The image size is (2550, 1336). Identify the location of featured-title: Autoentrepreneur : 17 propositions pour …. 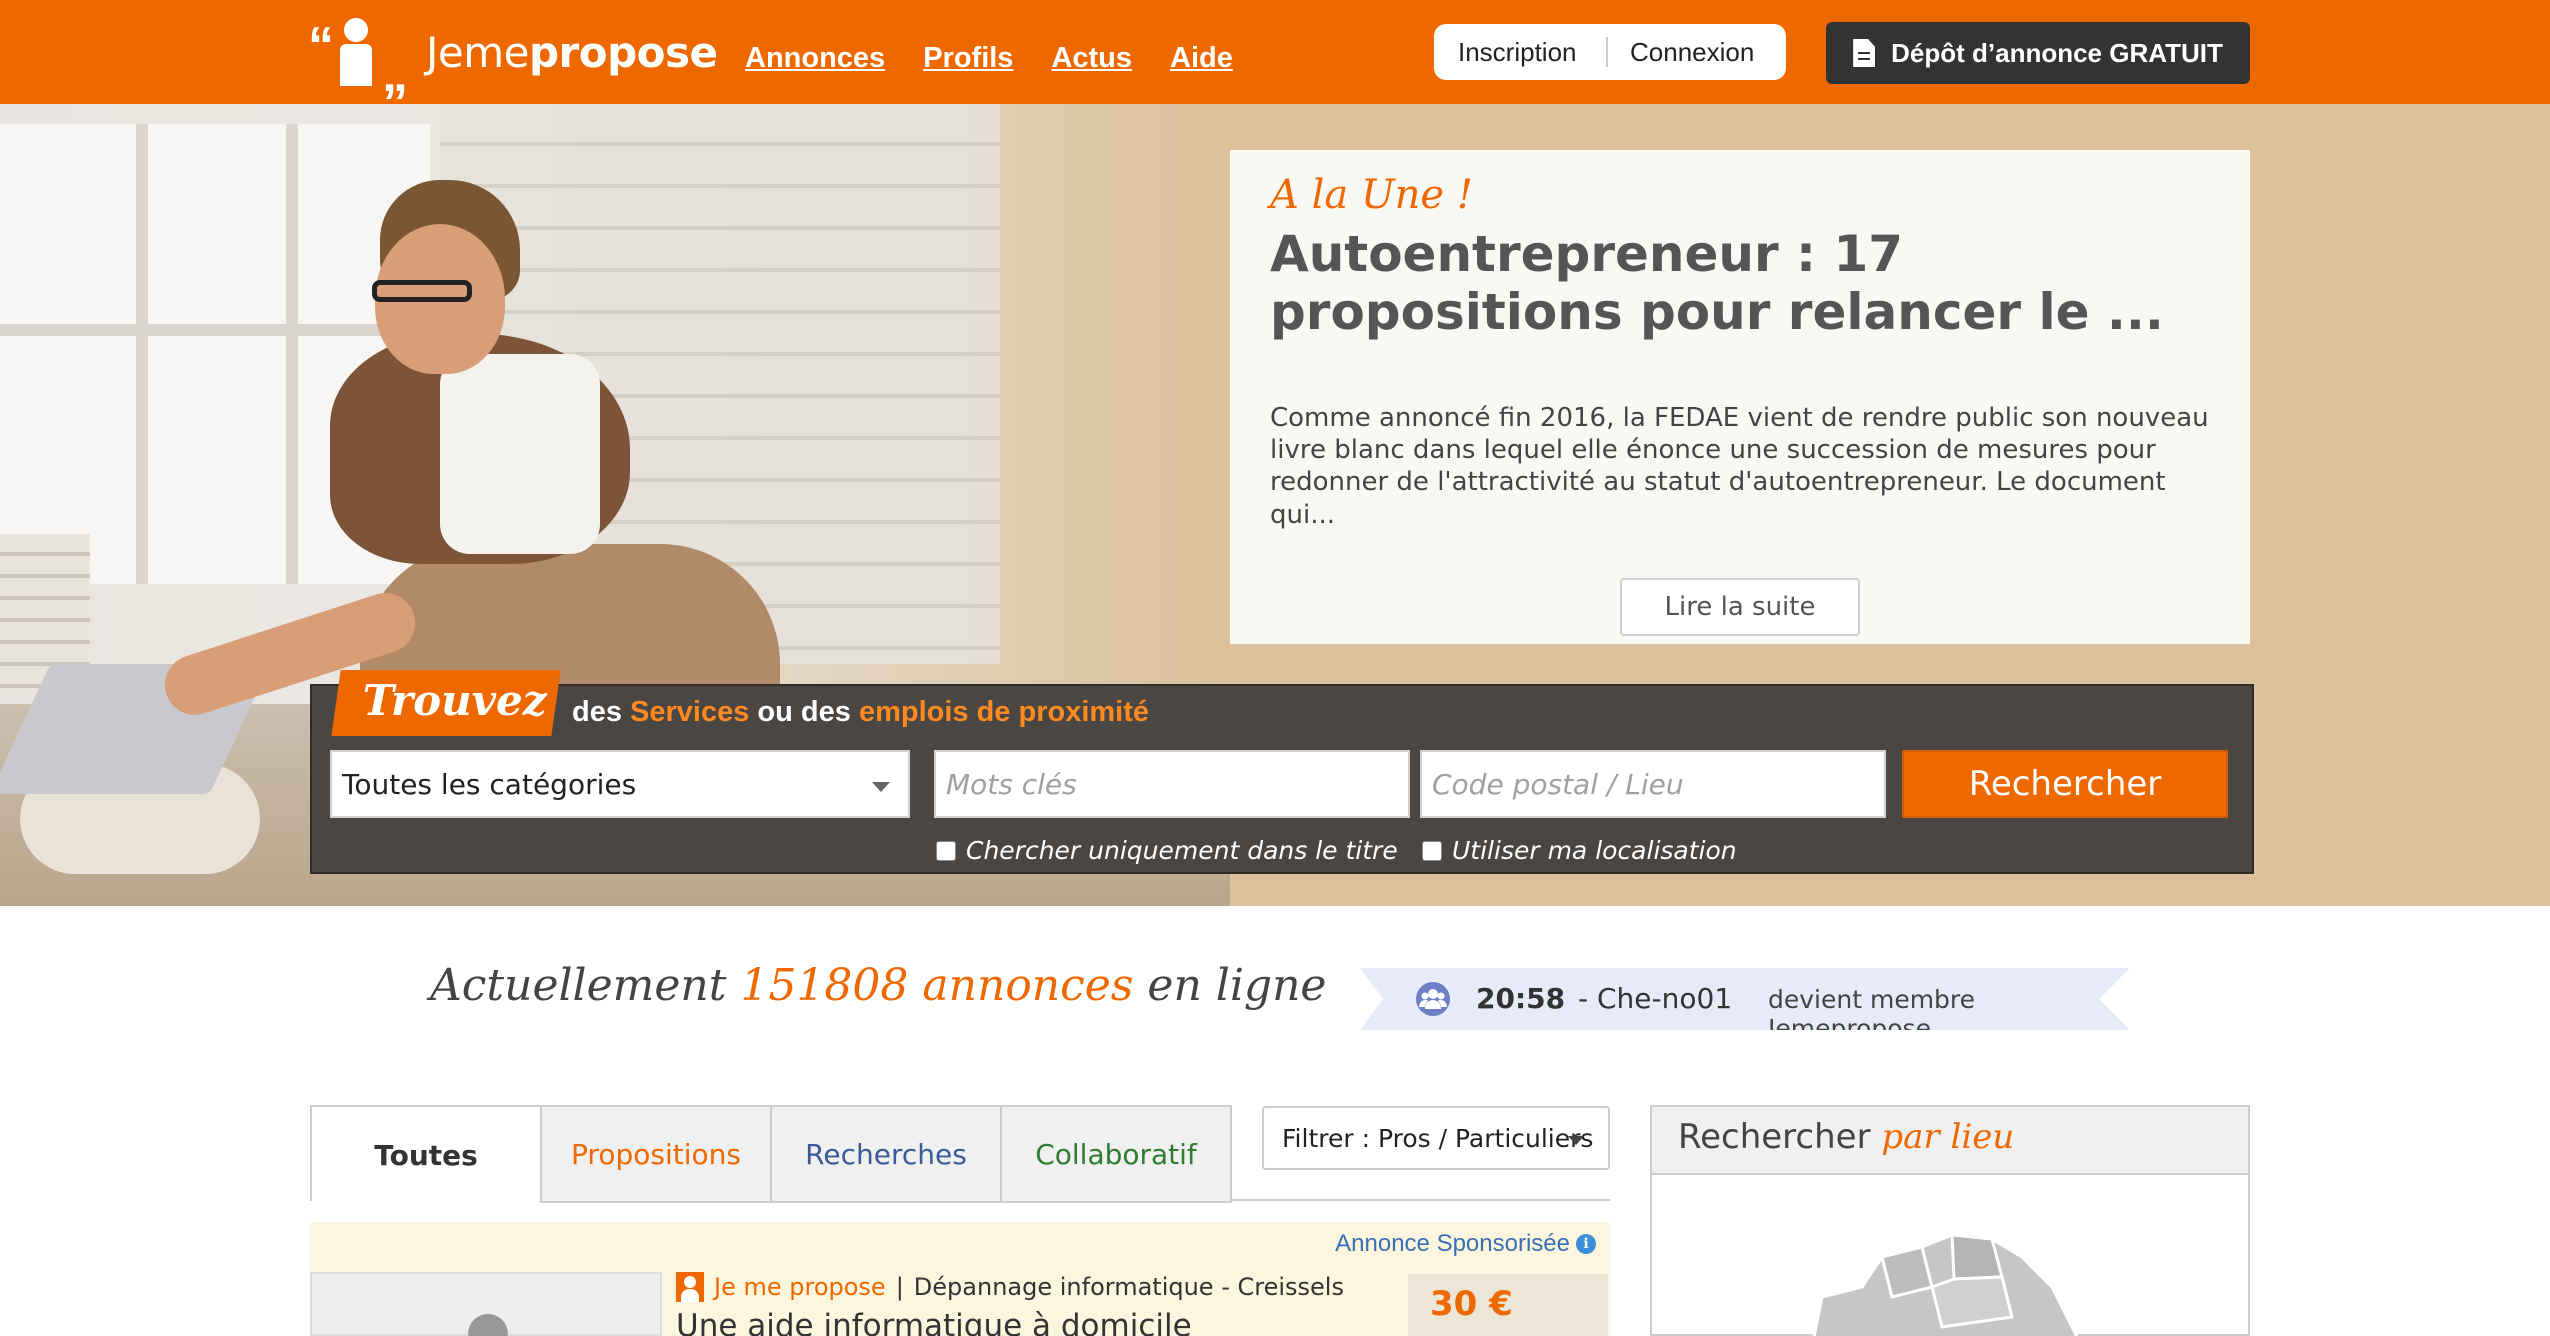
(1730, 283).